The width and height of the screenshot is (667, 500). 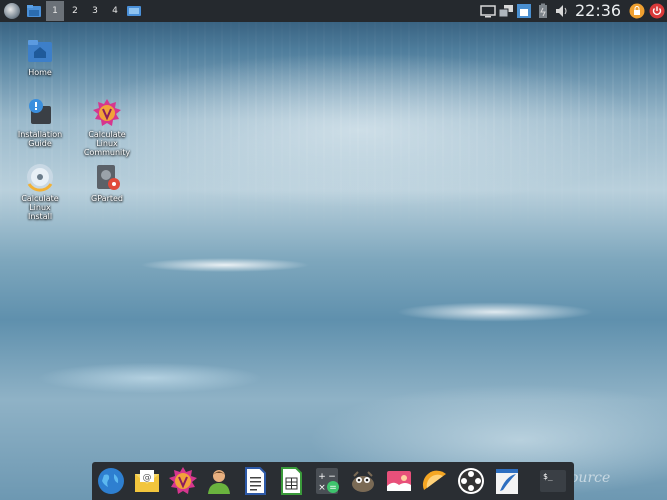 I want to click on contacts-icon, so click(x=219, y=482).